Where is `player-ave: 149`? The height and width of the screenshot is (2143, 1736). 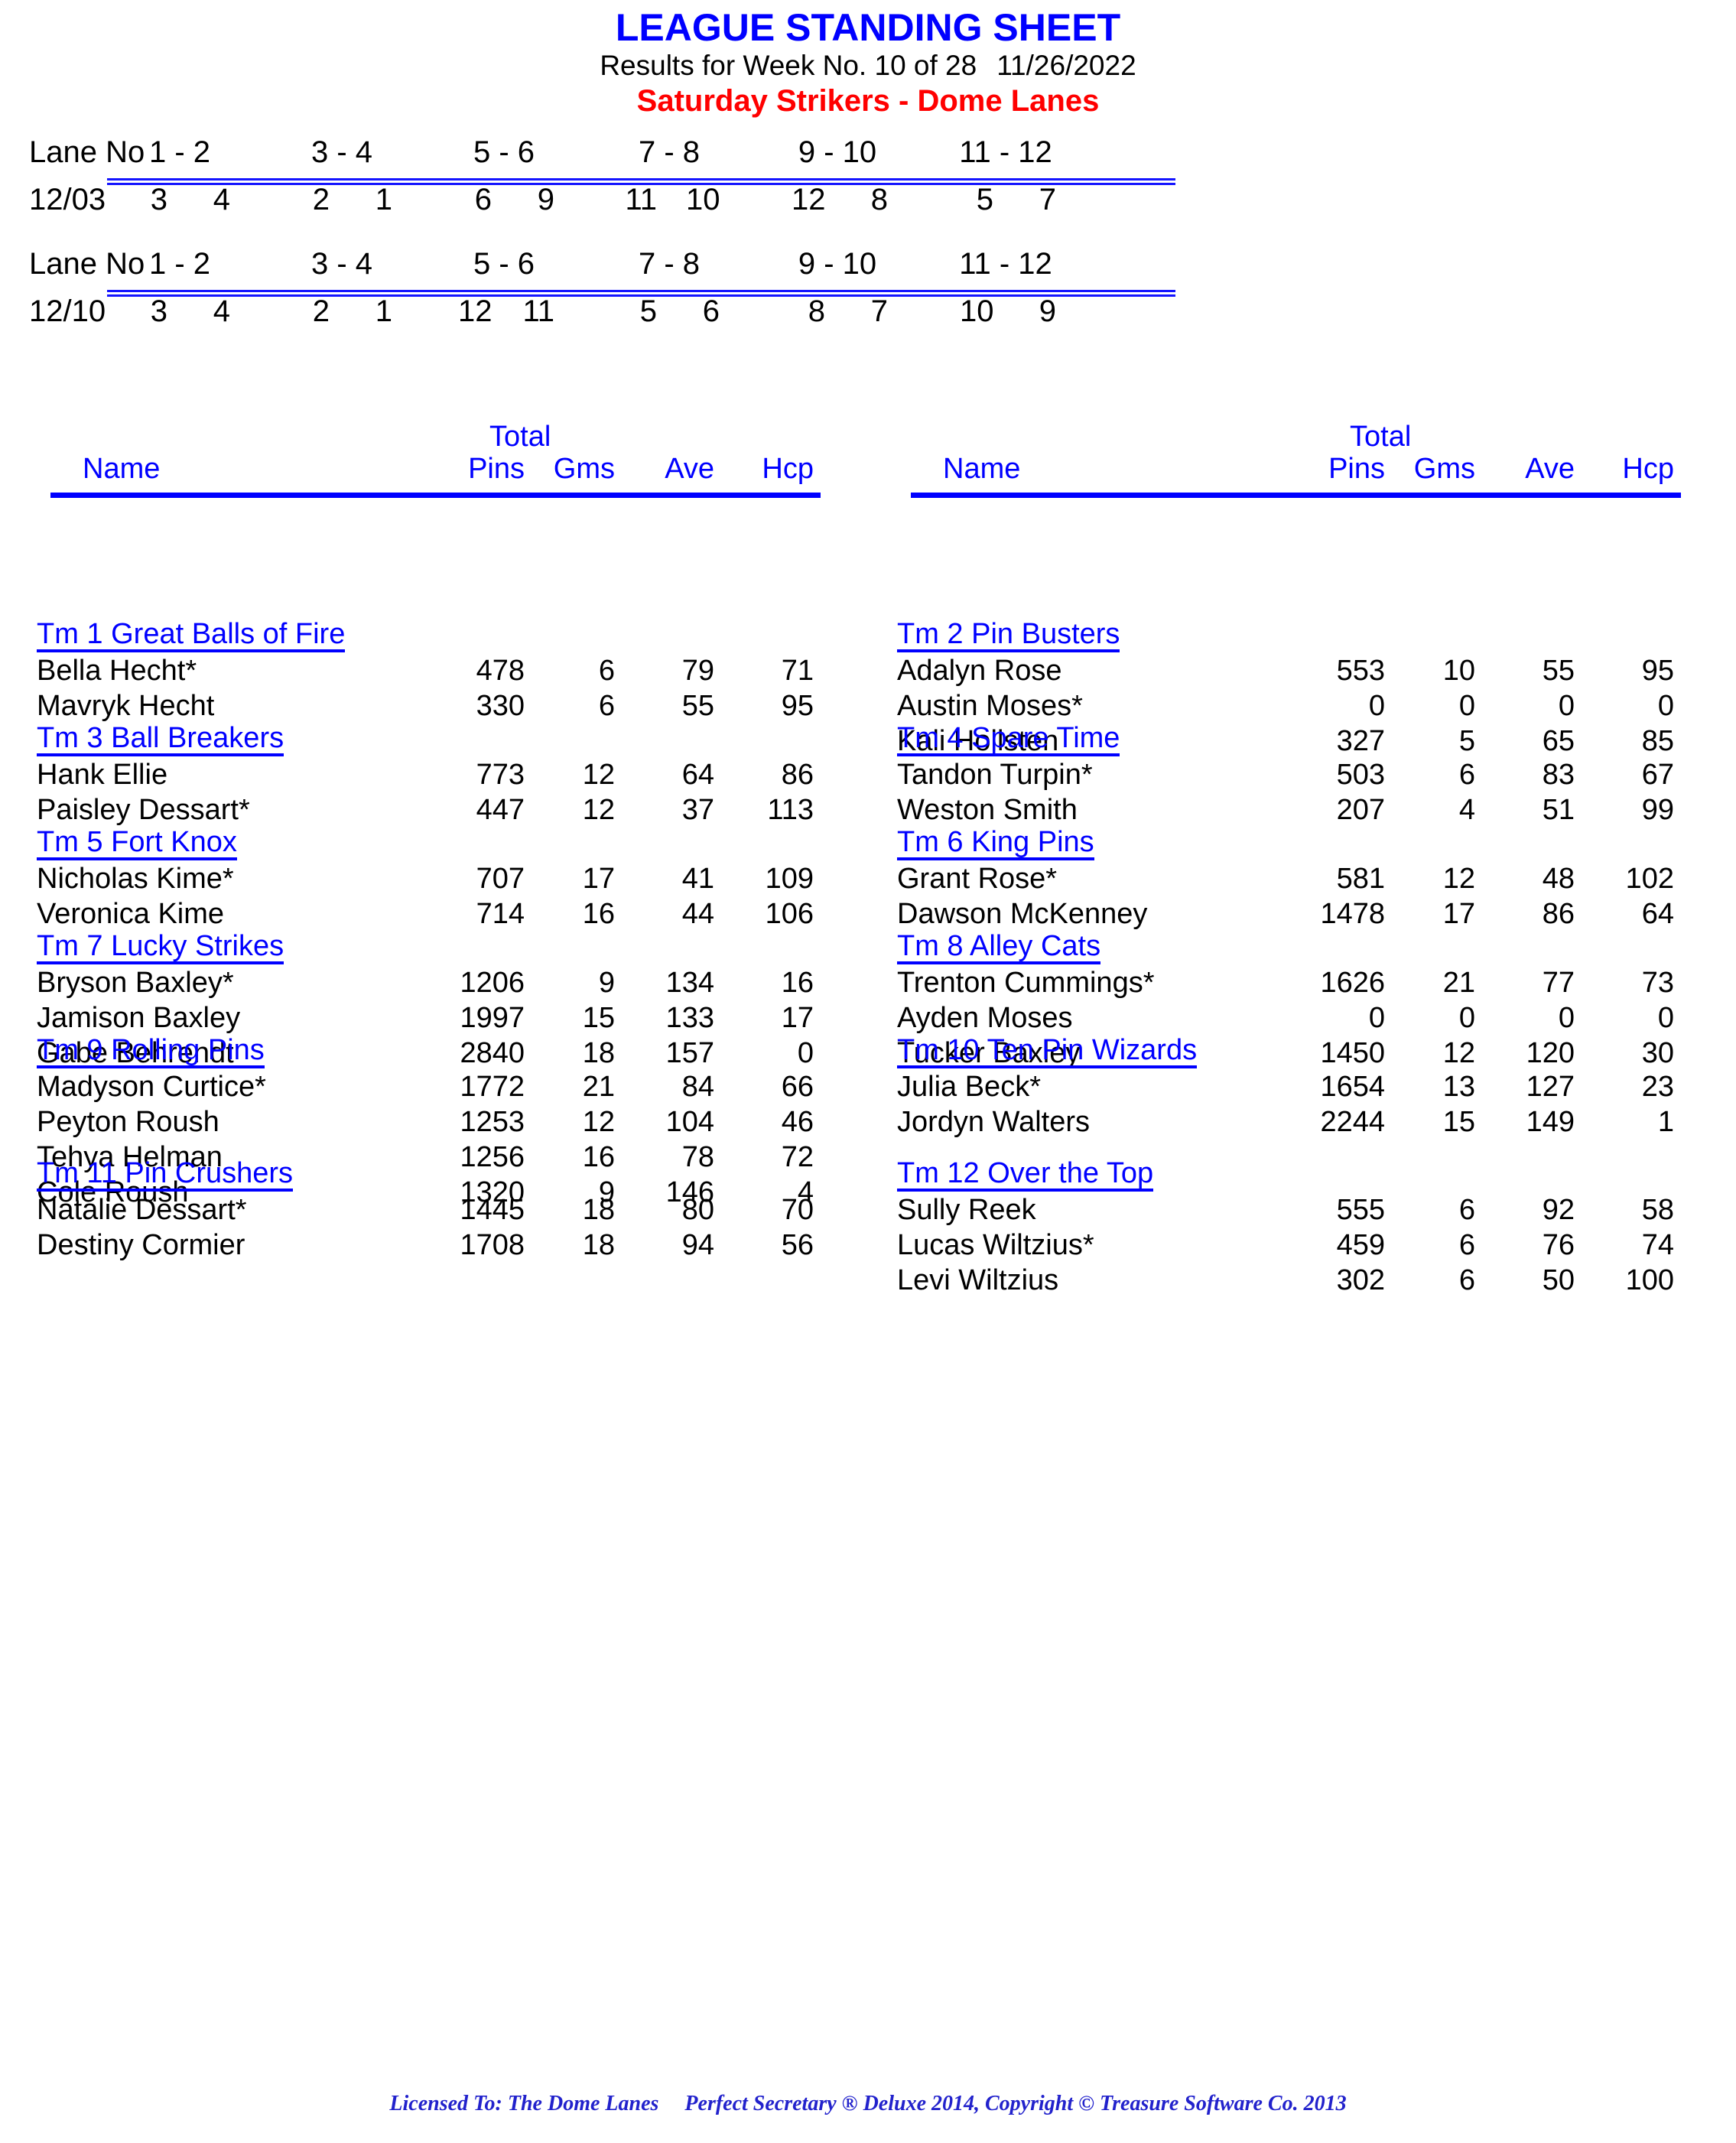
player-ave: 149 is located at coordinates (1550, 1122).